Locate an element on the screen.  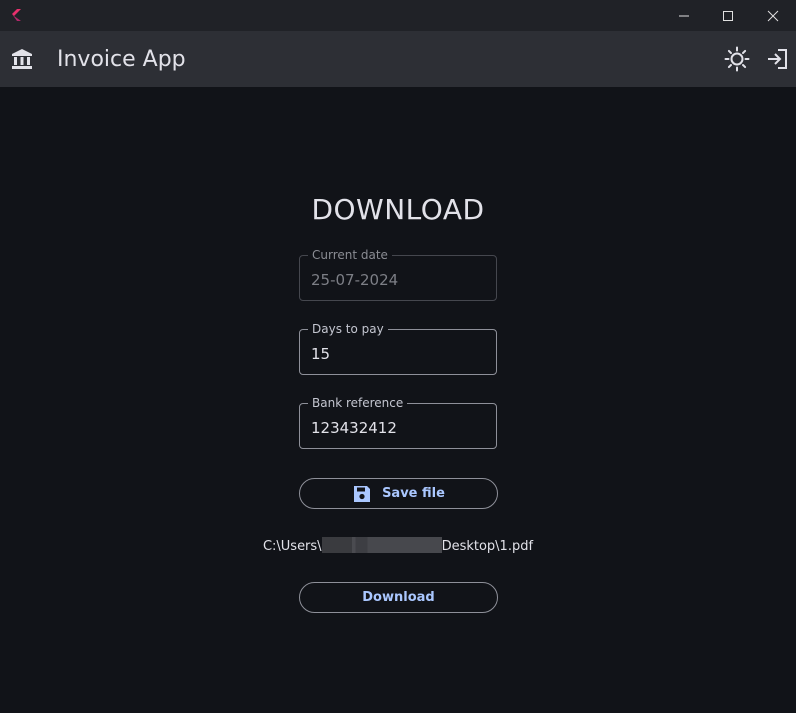
logout-icon is located at coordinates (777, 59).